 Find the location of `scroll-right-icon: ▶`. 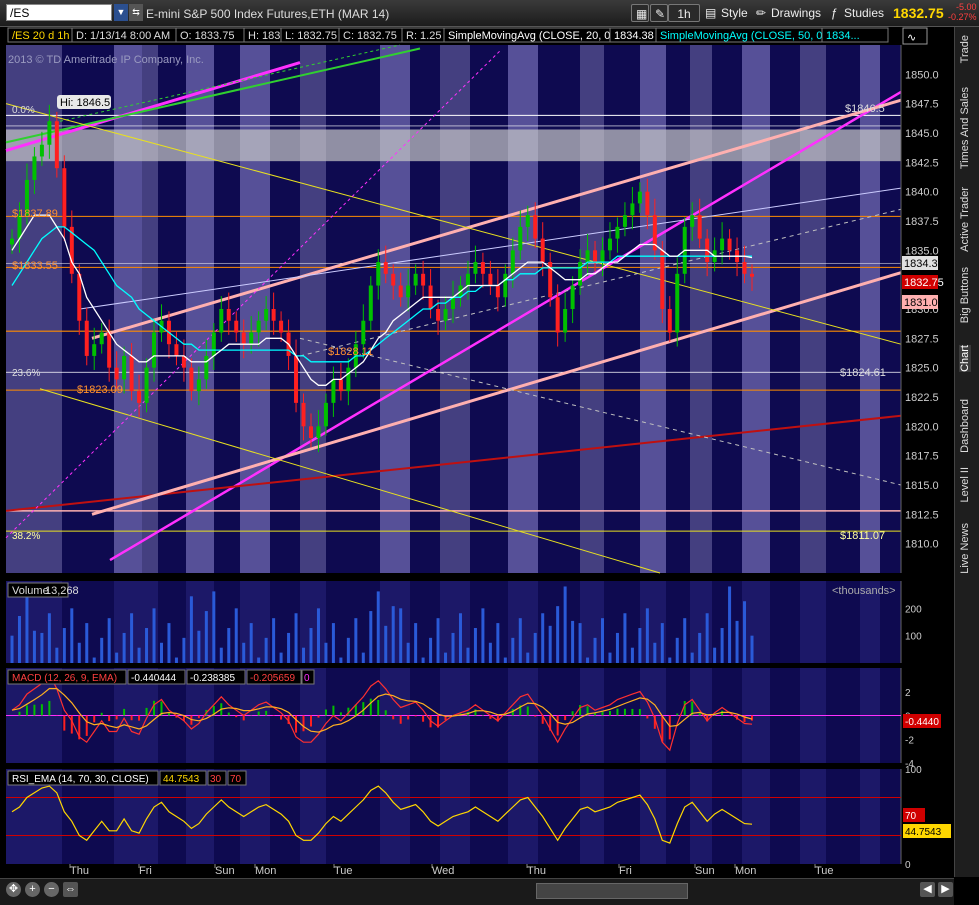

scroll-right-icon: ▶ is located at coordinates (945, 889).